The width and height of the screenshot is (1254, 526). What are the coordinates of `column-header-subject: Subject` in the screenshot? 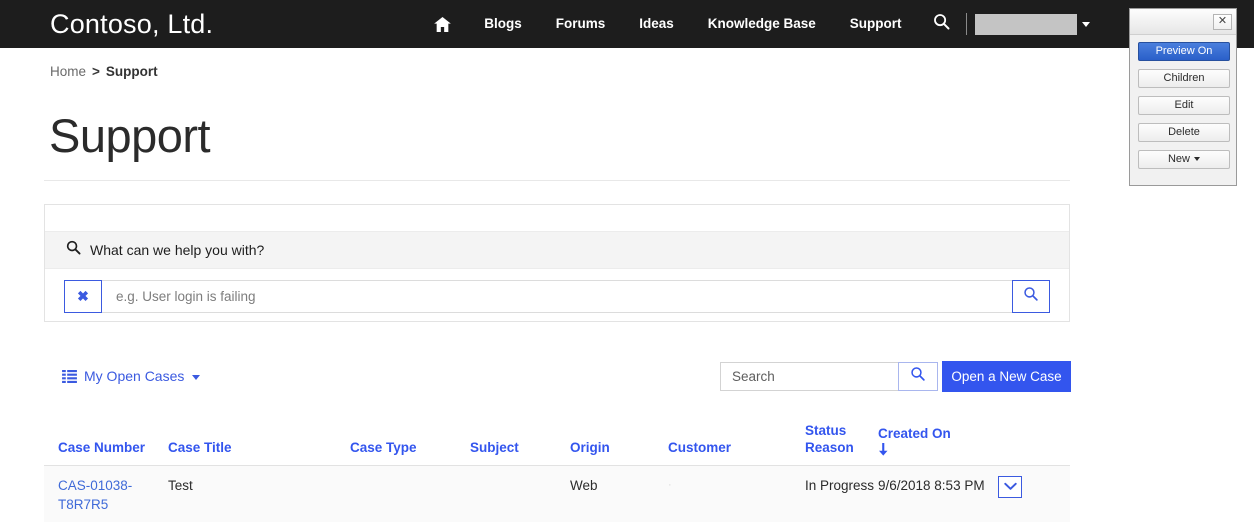 It's located at (520, 452).